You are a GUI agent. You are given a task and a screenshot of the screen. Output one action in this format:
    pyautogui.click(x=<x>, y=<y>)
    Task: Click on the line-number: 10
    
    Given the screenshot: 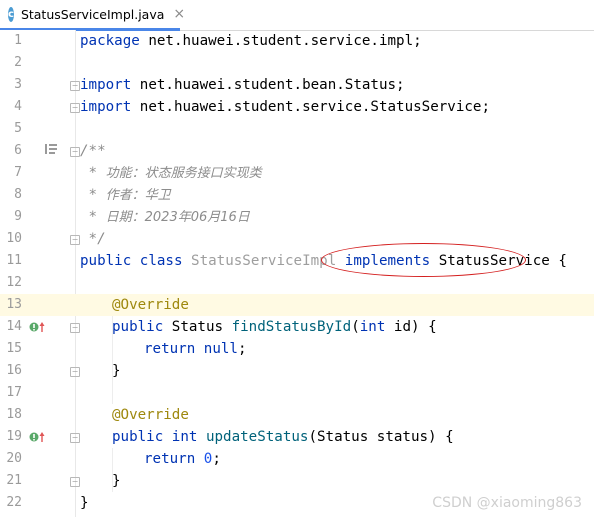 What is the action you would take?
    pyautogui.click(x=14, y=238)
    